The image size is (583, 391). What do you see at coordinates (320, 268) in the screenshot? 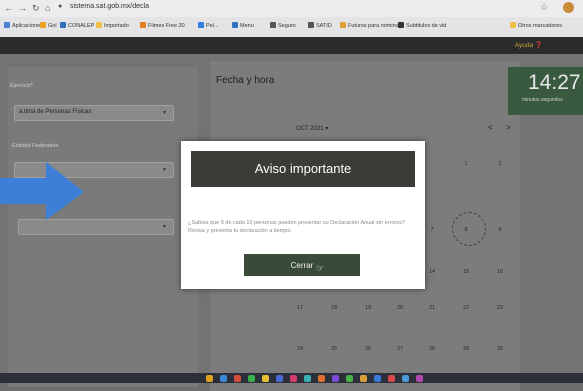
I see `hand-cursor-icon: ☞` at bounding box center [320, 268].